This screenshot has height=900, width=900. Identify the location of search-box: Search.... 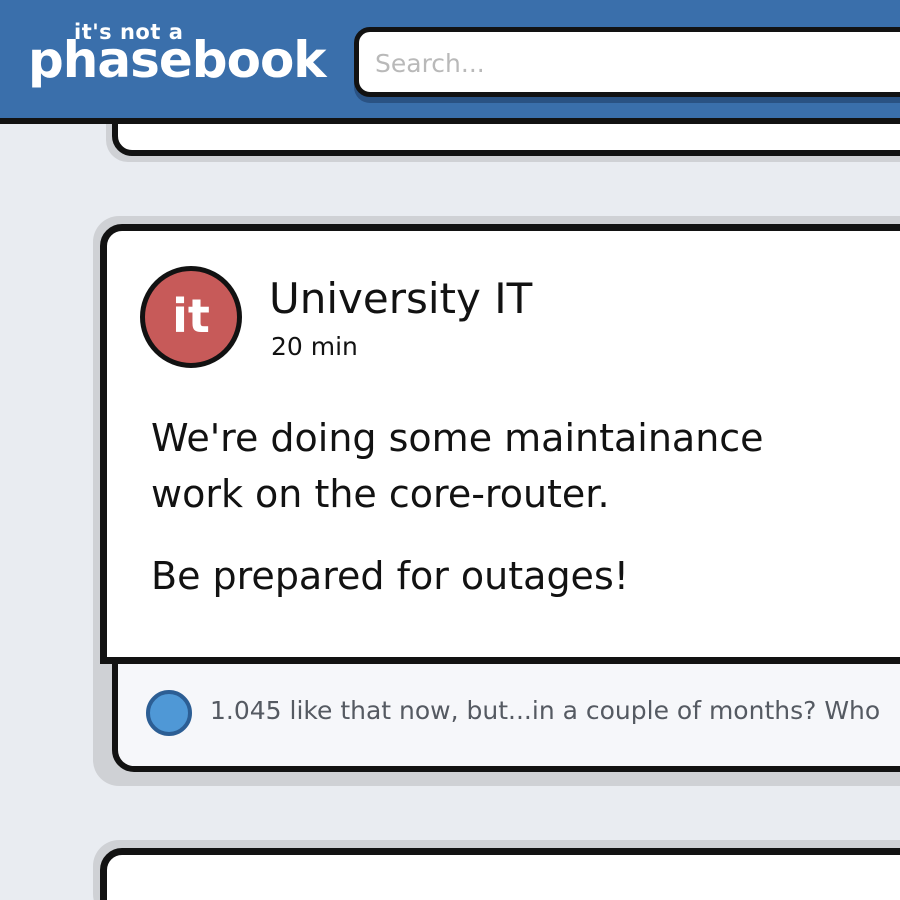
(627, 62).